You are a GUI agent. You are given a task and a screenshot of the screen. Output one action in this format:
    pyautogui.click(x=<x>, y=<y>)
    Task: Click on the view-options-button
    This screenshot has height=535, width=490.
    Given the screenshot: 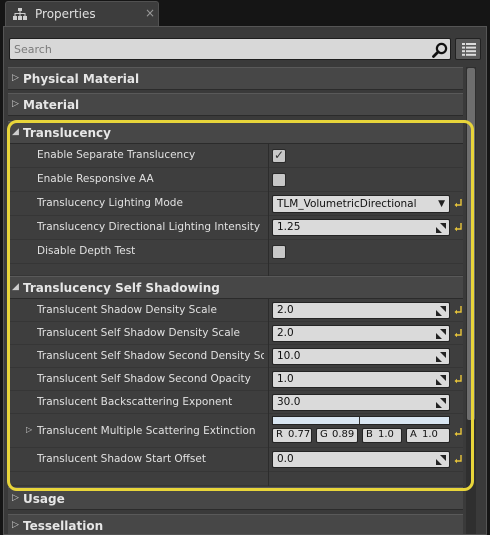 What is the action you would take?
    pyautogui.click(x=468, y=49)
    